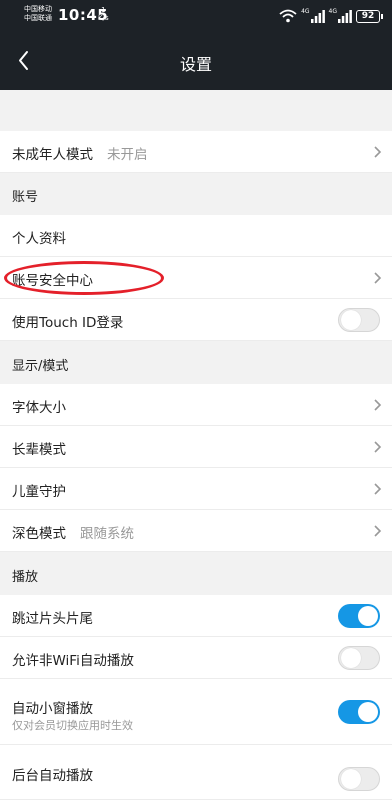 The height and width of the screenshot is (800, 392). Describe the element at coordinates (196, 712) in the screenshot. I see `row-mini-window: 自动小窗播放 仅对会员切换应用时生效` at that location.